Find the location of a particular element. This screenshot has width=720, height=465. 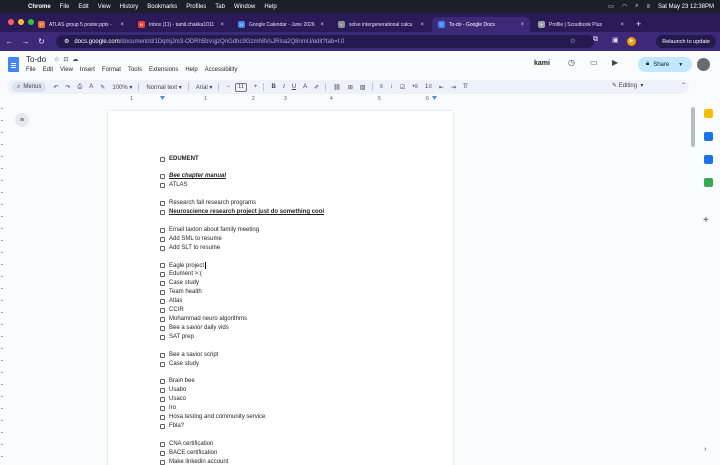

menubar-window: Window is located at coordinates (244, 7).